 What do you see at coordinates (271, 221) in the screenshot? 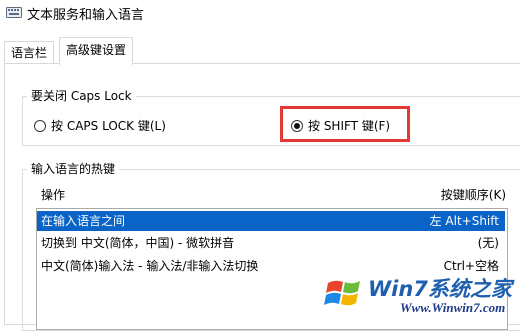
I see `hotkey-row: 在输入语言之间 左 Alt+Shift` at bounding box center [271, 221].